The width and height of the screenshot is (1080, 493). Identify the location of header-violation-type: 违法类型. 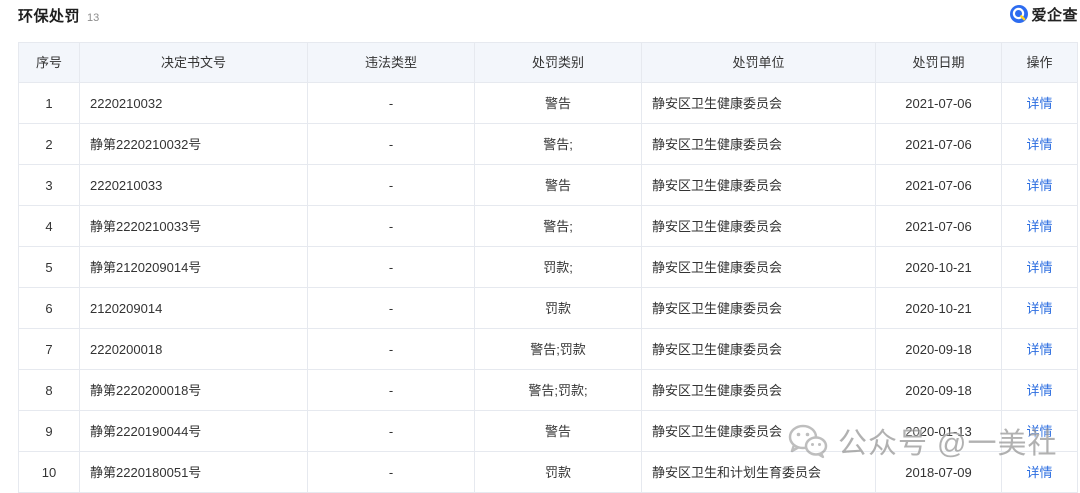
(391, 63).